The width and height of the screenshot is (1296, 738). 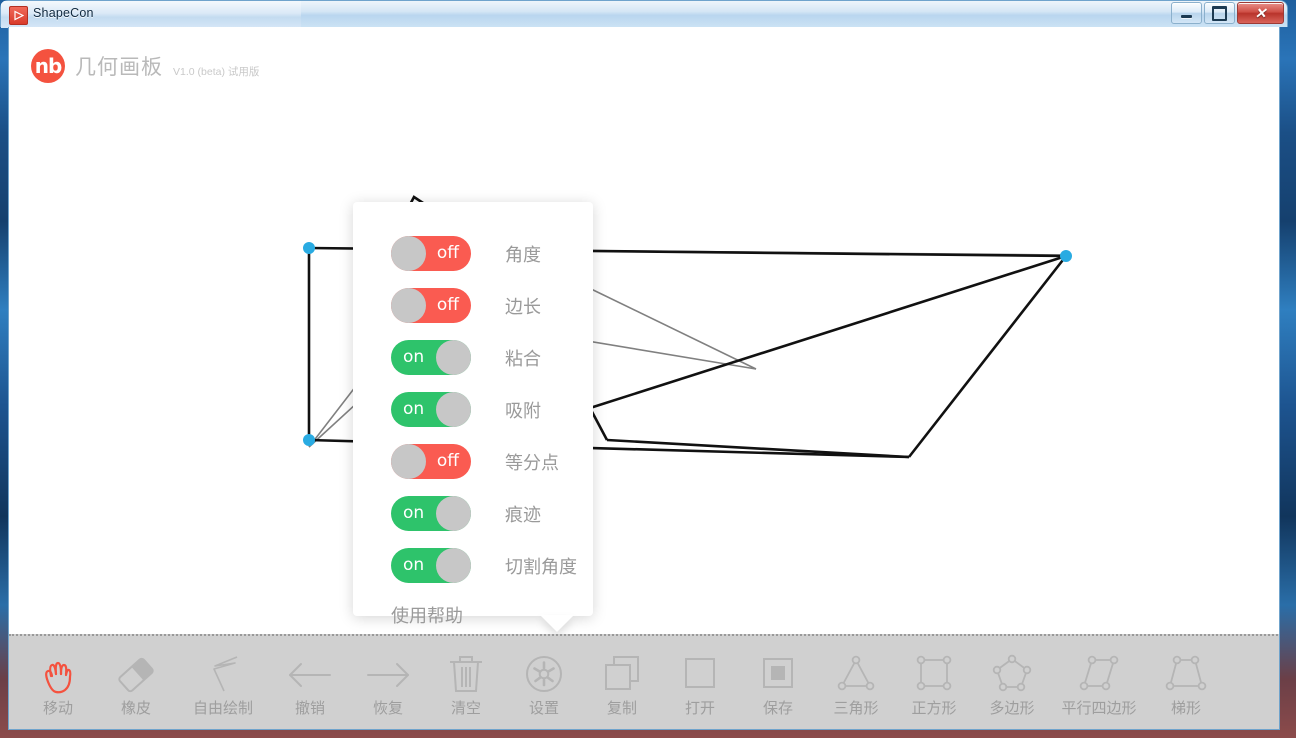 What do you see at coordinates (484, 565) in the screenshot?
I see `setting-row-cut-angle: on 切割角度` at bounding box center [484, 565].